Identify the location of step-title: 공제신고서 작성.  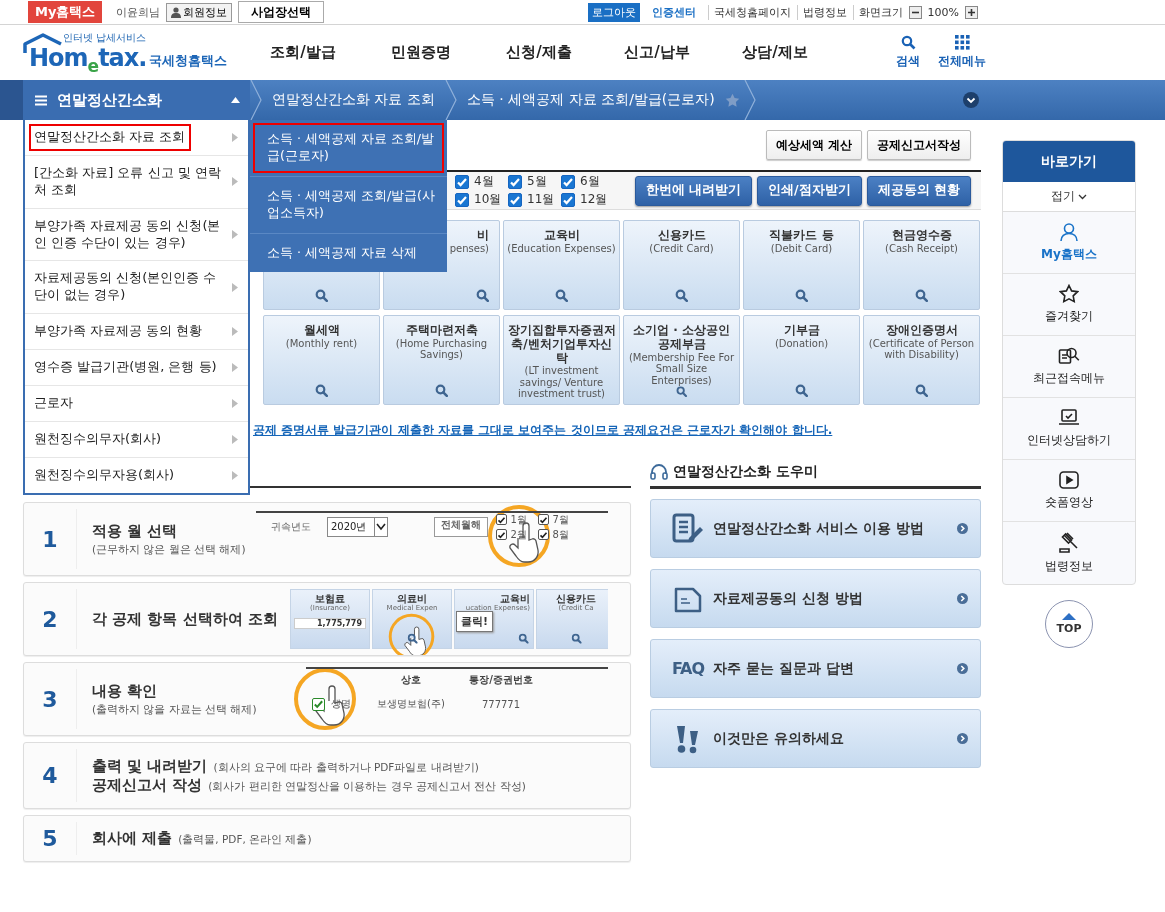
(147, 785).